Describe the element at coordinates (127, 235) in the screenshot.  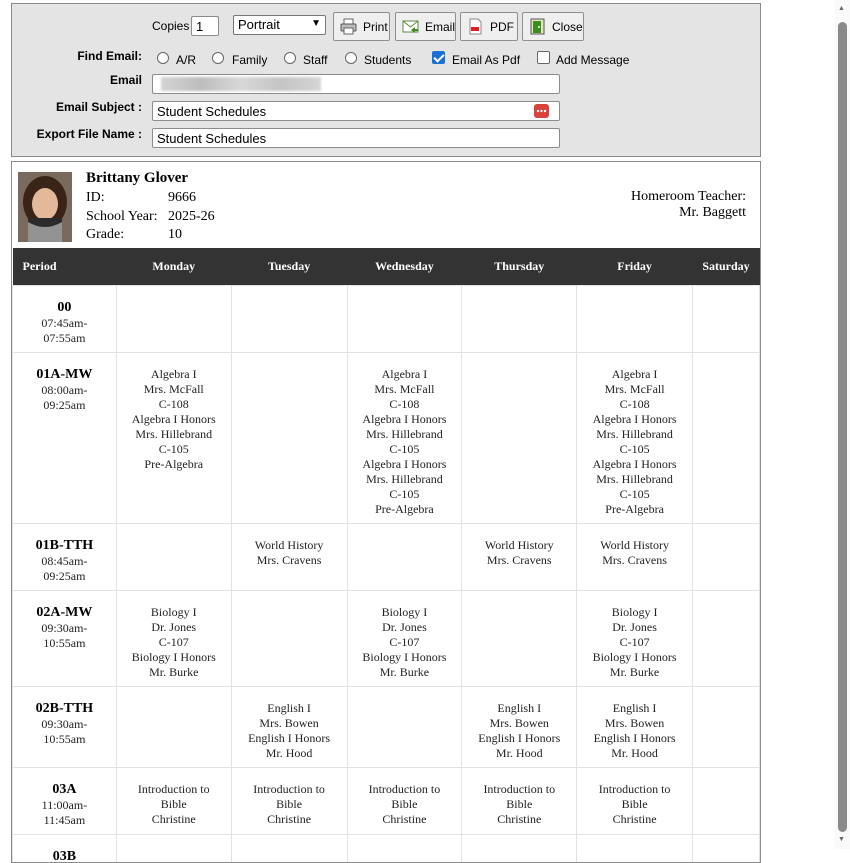
I see `grade-label: Grade:` at that location.